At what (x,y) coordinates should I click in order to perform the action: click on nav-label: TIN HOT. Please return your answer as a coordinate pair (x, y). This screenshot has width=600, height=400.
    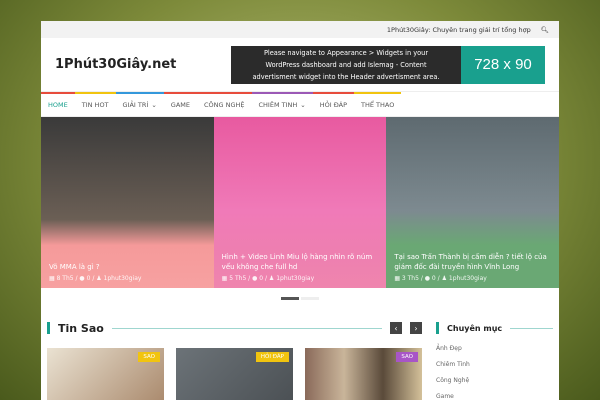
    Looking at the image, I should click on (95, 105).